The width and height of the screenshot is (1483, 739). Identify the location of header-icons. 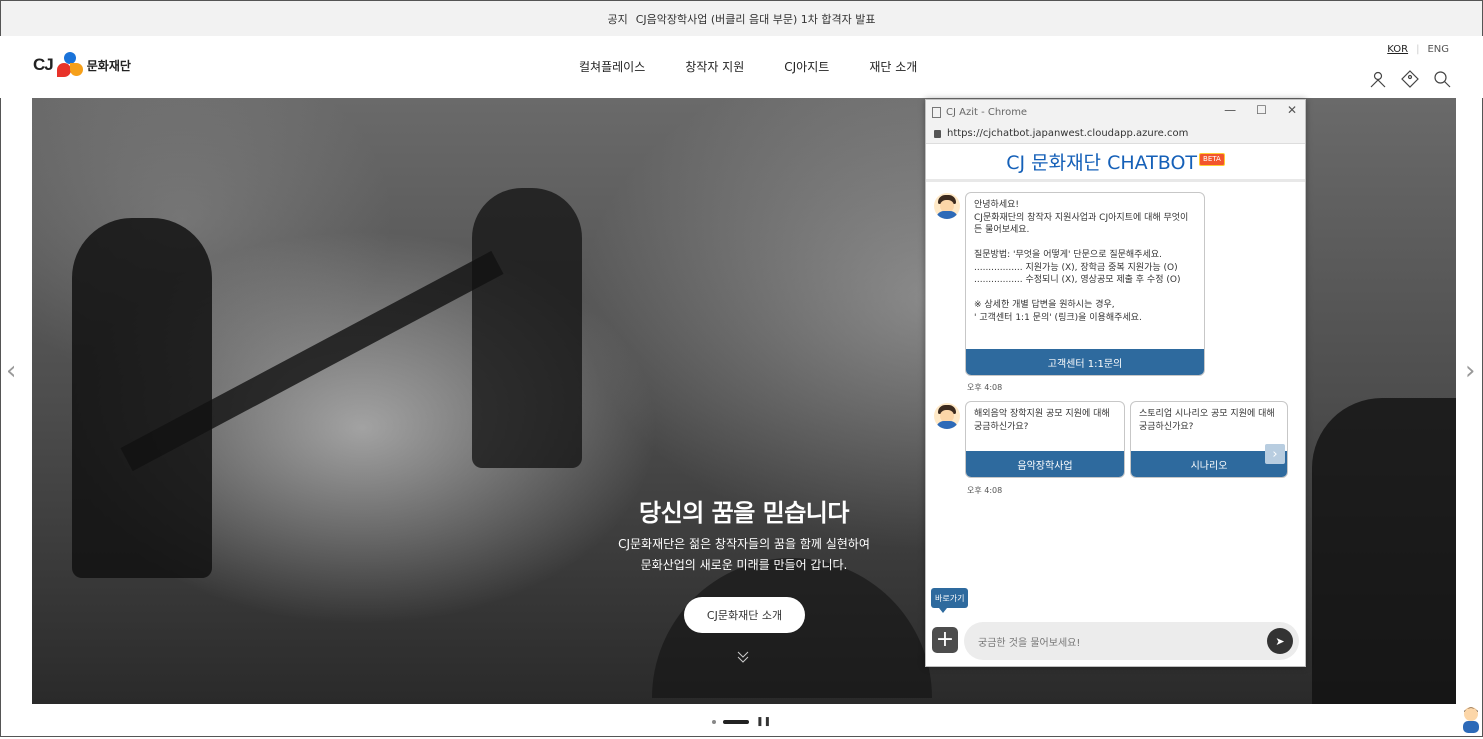
(1410, 79).